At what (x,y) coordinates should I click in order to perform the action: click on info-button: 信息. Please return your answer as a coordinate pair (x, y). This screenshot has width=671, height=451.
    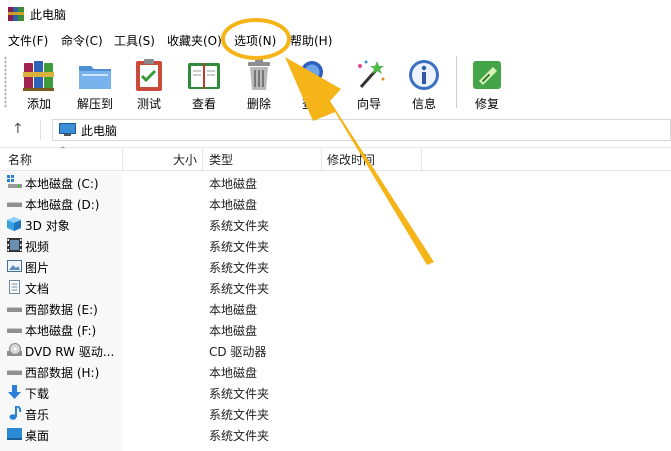
    Looking at the image, I should click on (424, 83).